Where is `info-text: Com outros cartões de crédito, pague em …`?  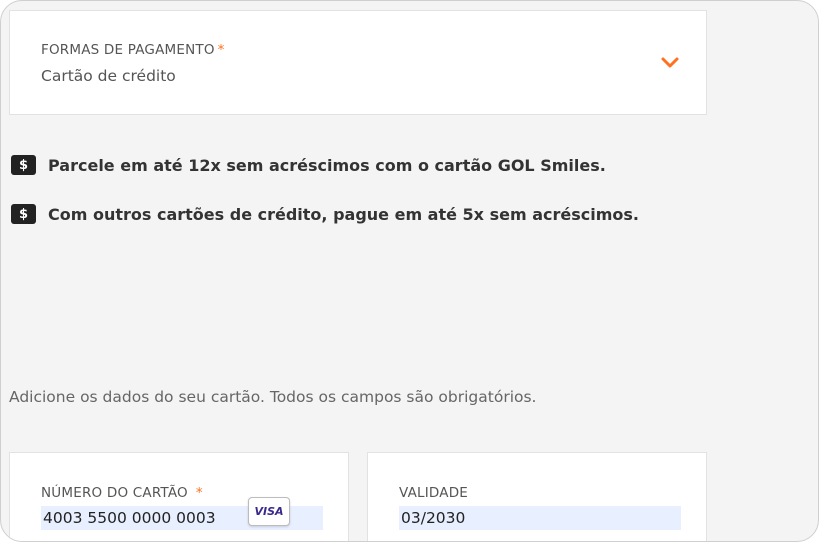 info-text: Com outros cartões de crédito, pague em … is located at coordinates (343, 214).